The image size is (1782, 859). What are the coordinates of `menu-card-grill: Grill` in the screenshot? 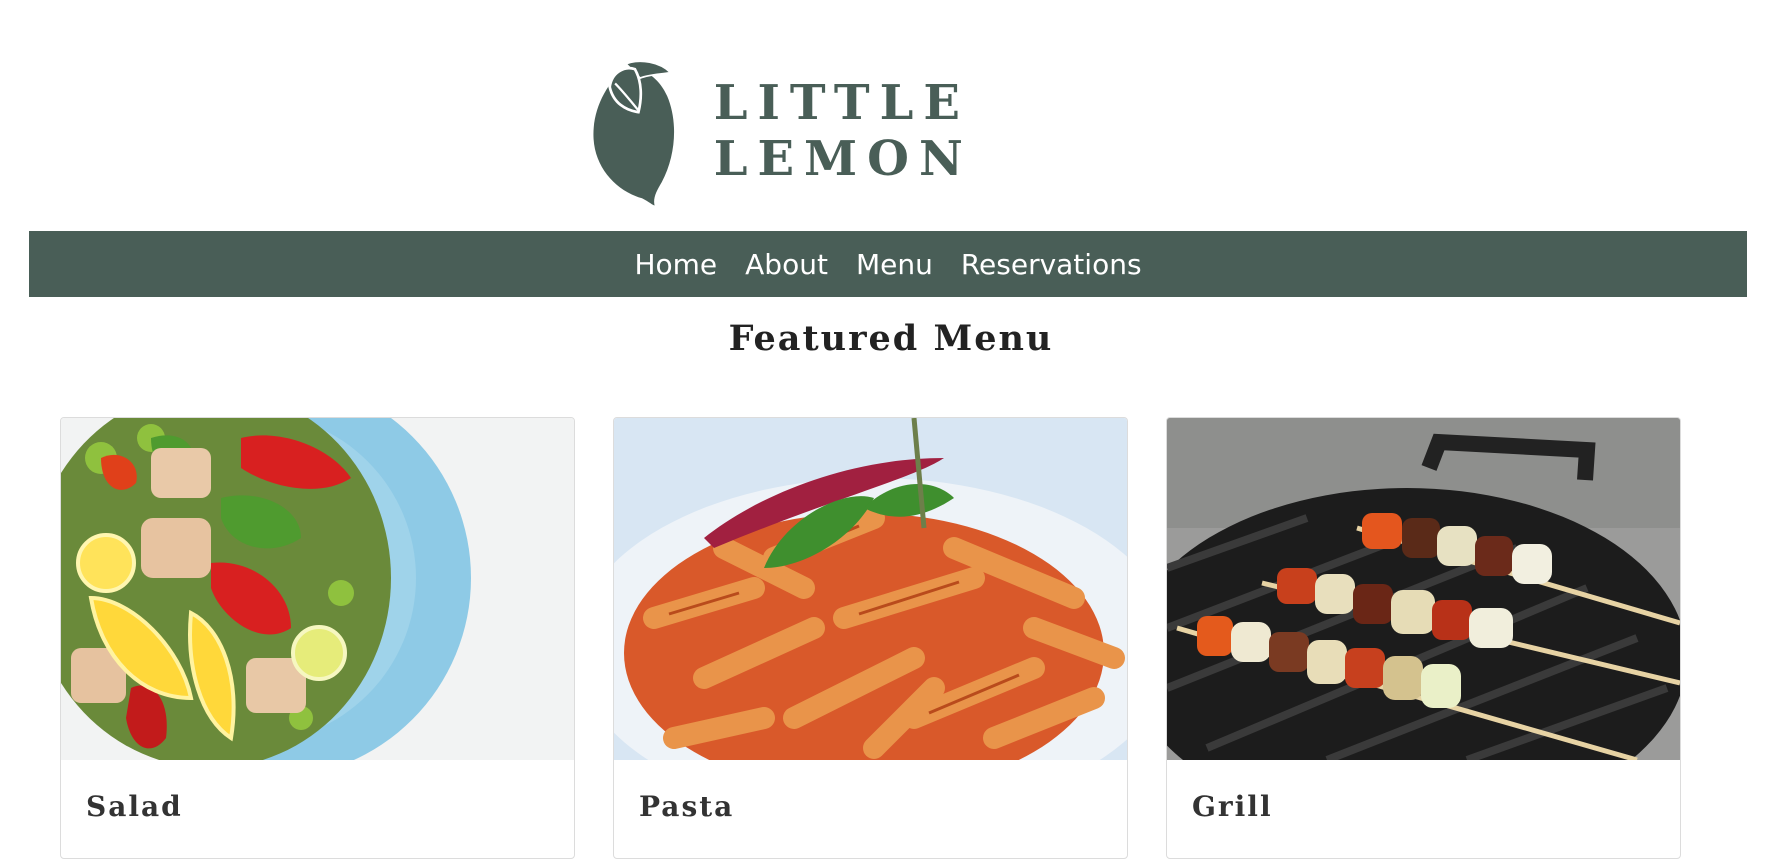 It's located at (1423, 638).